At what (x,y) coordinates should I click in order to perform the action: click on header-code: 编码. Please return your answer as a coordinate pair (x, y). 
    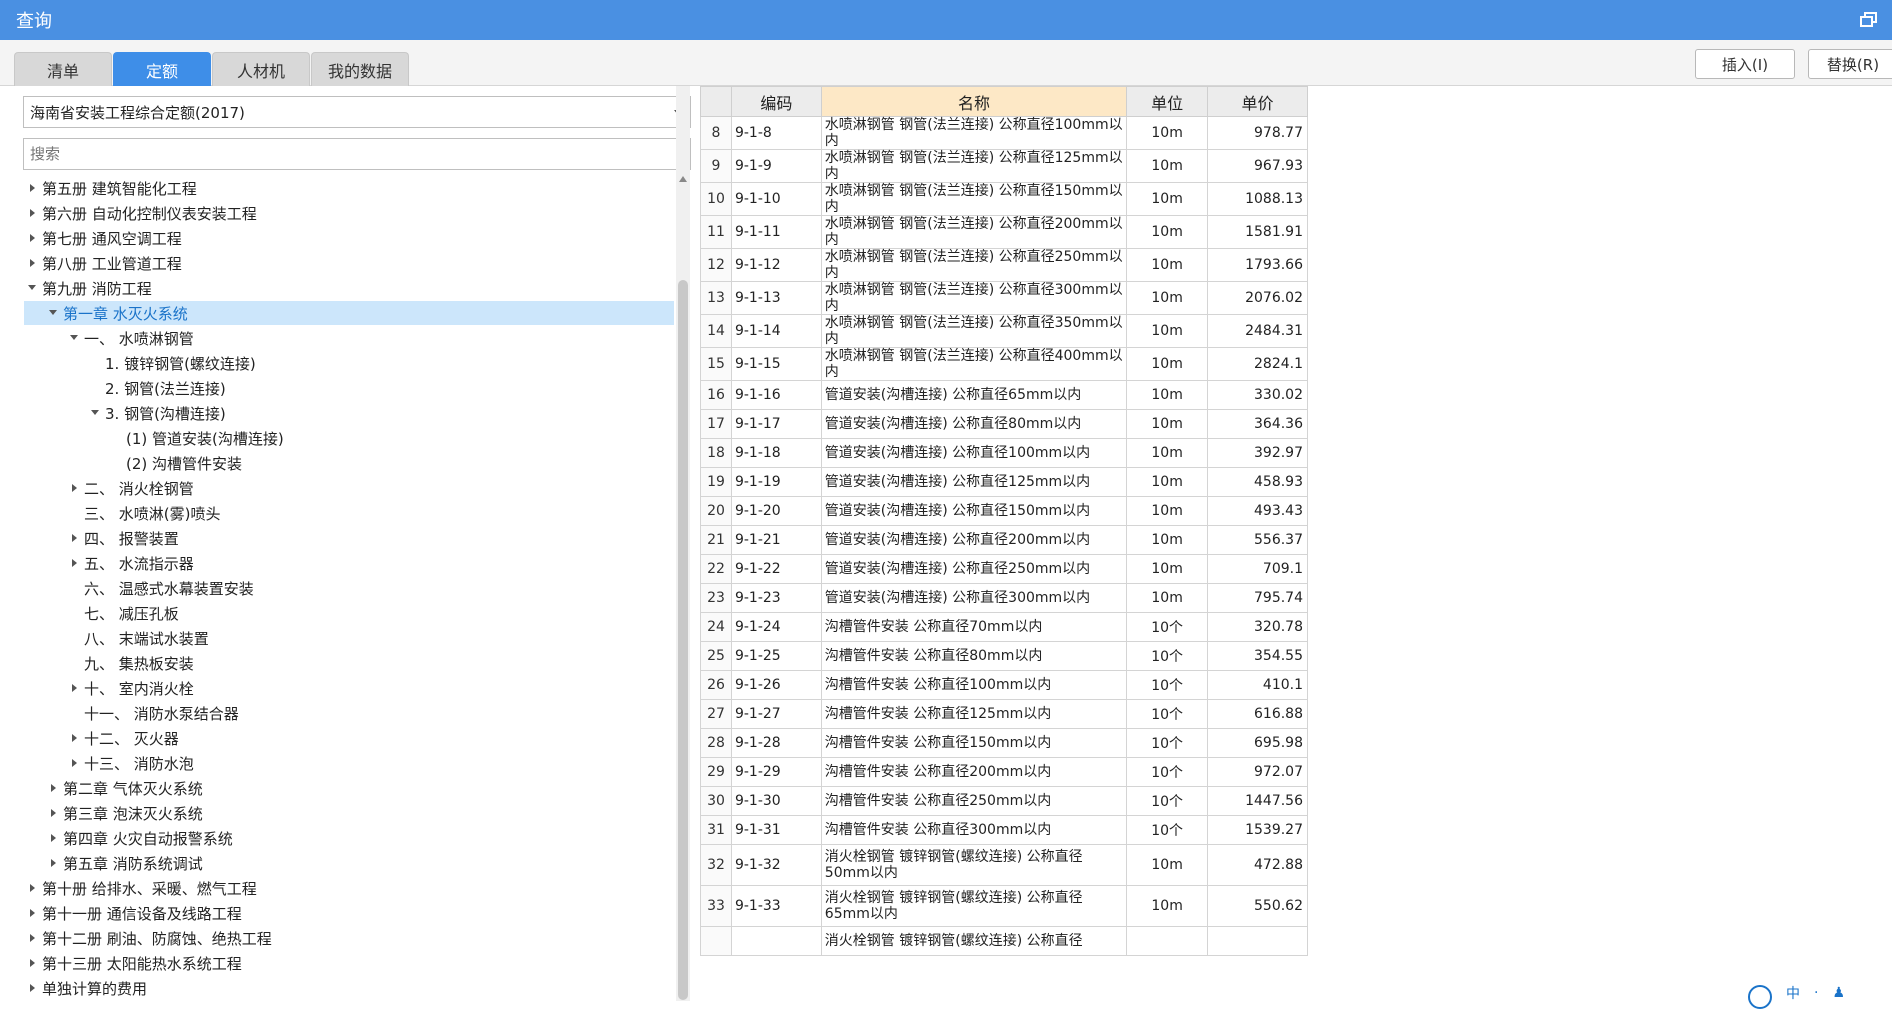
    Looking at the image, I should click on (776, 101).